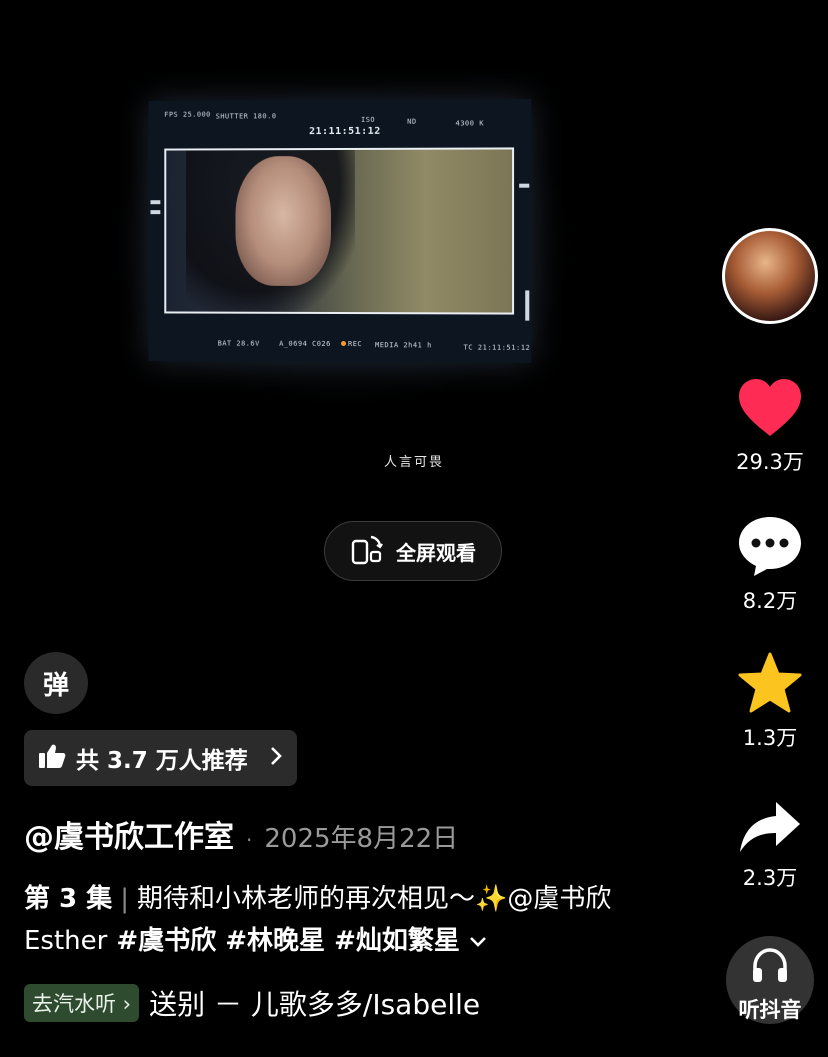 The image size is (828, 1057). What do you see at coordinates (414, 460) in the screenshot?
I see `video-subtitle: 人言可畏` at bounding box center [414, 460].